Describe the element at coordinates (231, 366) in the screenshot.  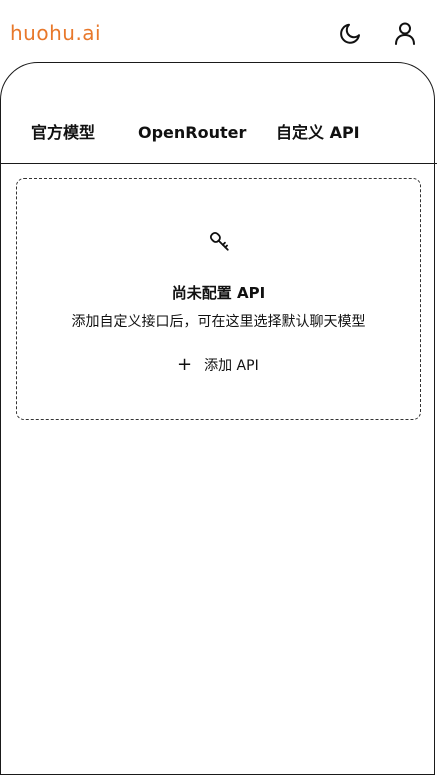
I see `add-api-label: 添加 API` at that location.